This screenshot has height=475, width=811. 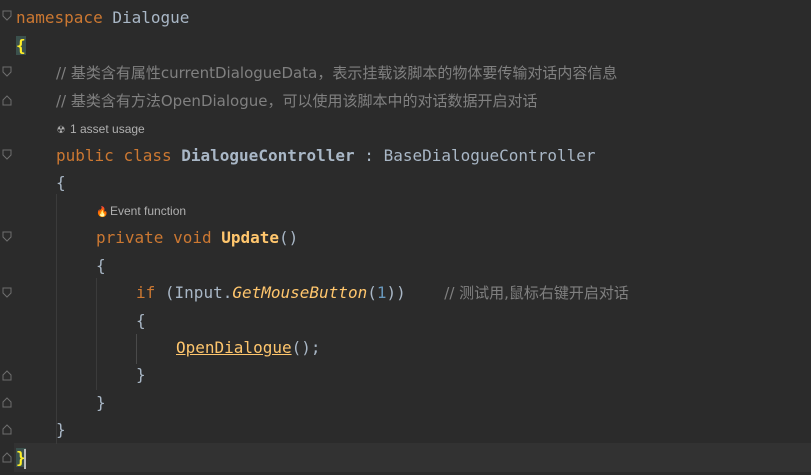 What do you see at coordinates (61, 130) in the screenshot?
I see `radioactive-icon: ☢` at bounding box center [61, 130].